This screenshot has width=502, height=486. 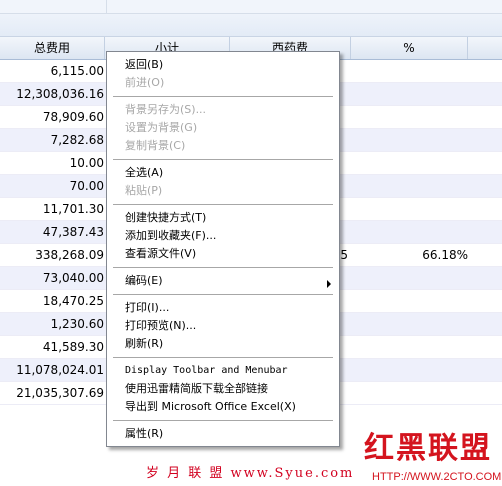 What do you see at coordinates (251, 7) in the screenshot?
I see `top-toolbar-band` at bounding box center [251, 7].